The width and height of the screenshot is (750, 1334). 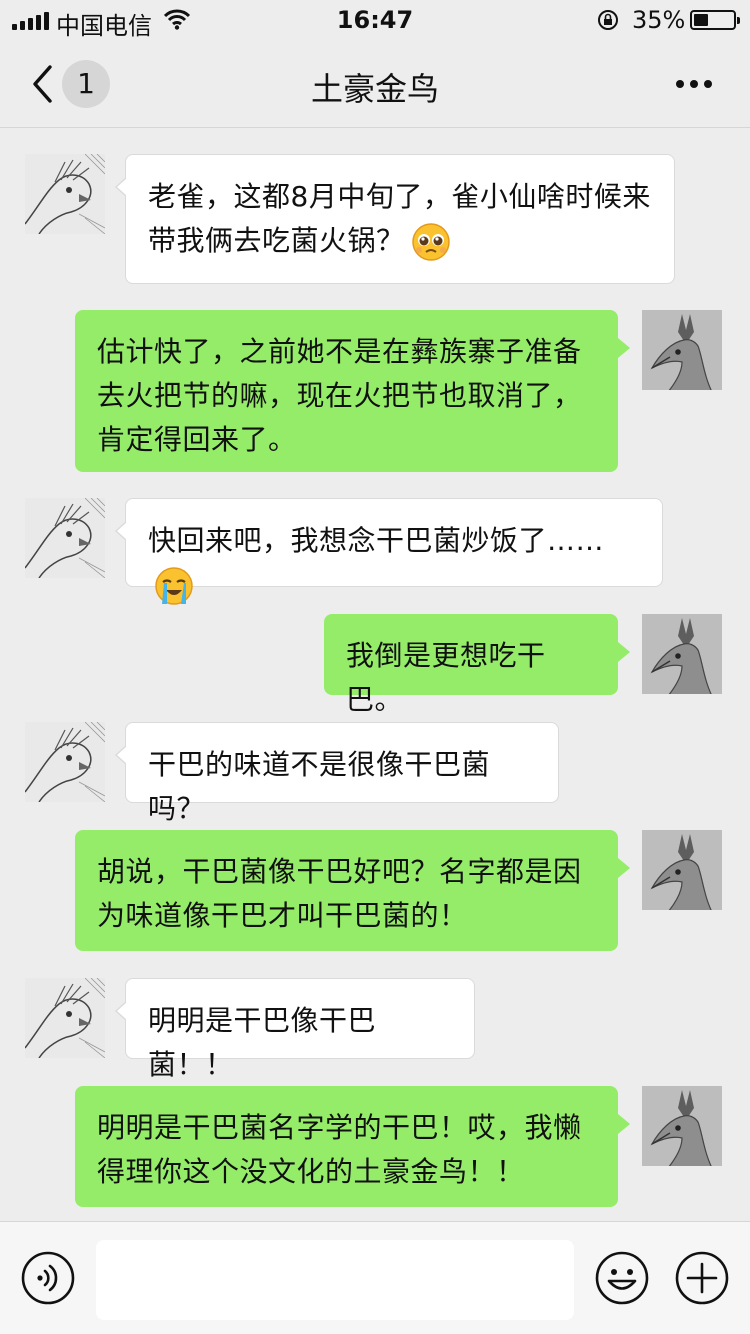 I want to click on message-text: 明明是干巴像干巴菌！！, so click(x=262, y=1042).